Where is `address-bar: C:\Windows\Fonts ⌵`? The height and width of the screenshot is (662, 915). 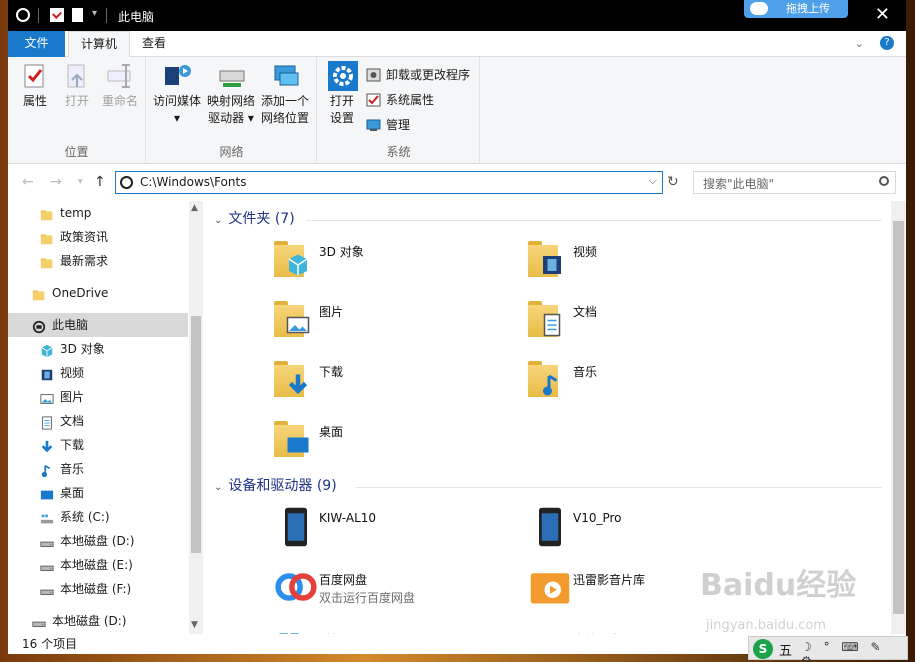
address-bar: C:\Windows\Fonts ⌵ is located at coordinates (389, 182).